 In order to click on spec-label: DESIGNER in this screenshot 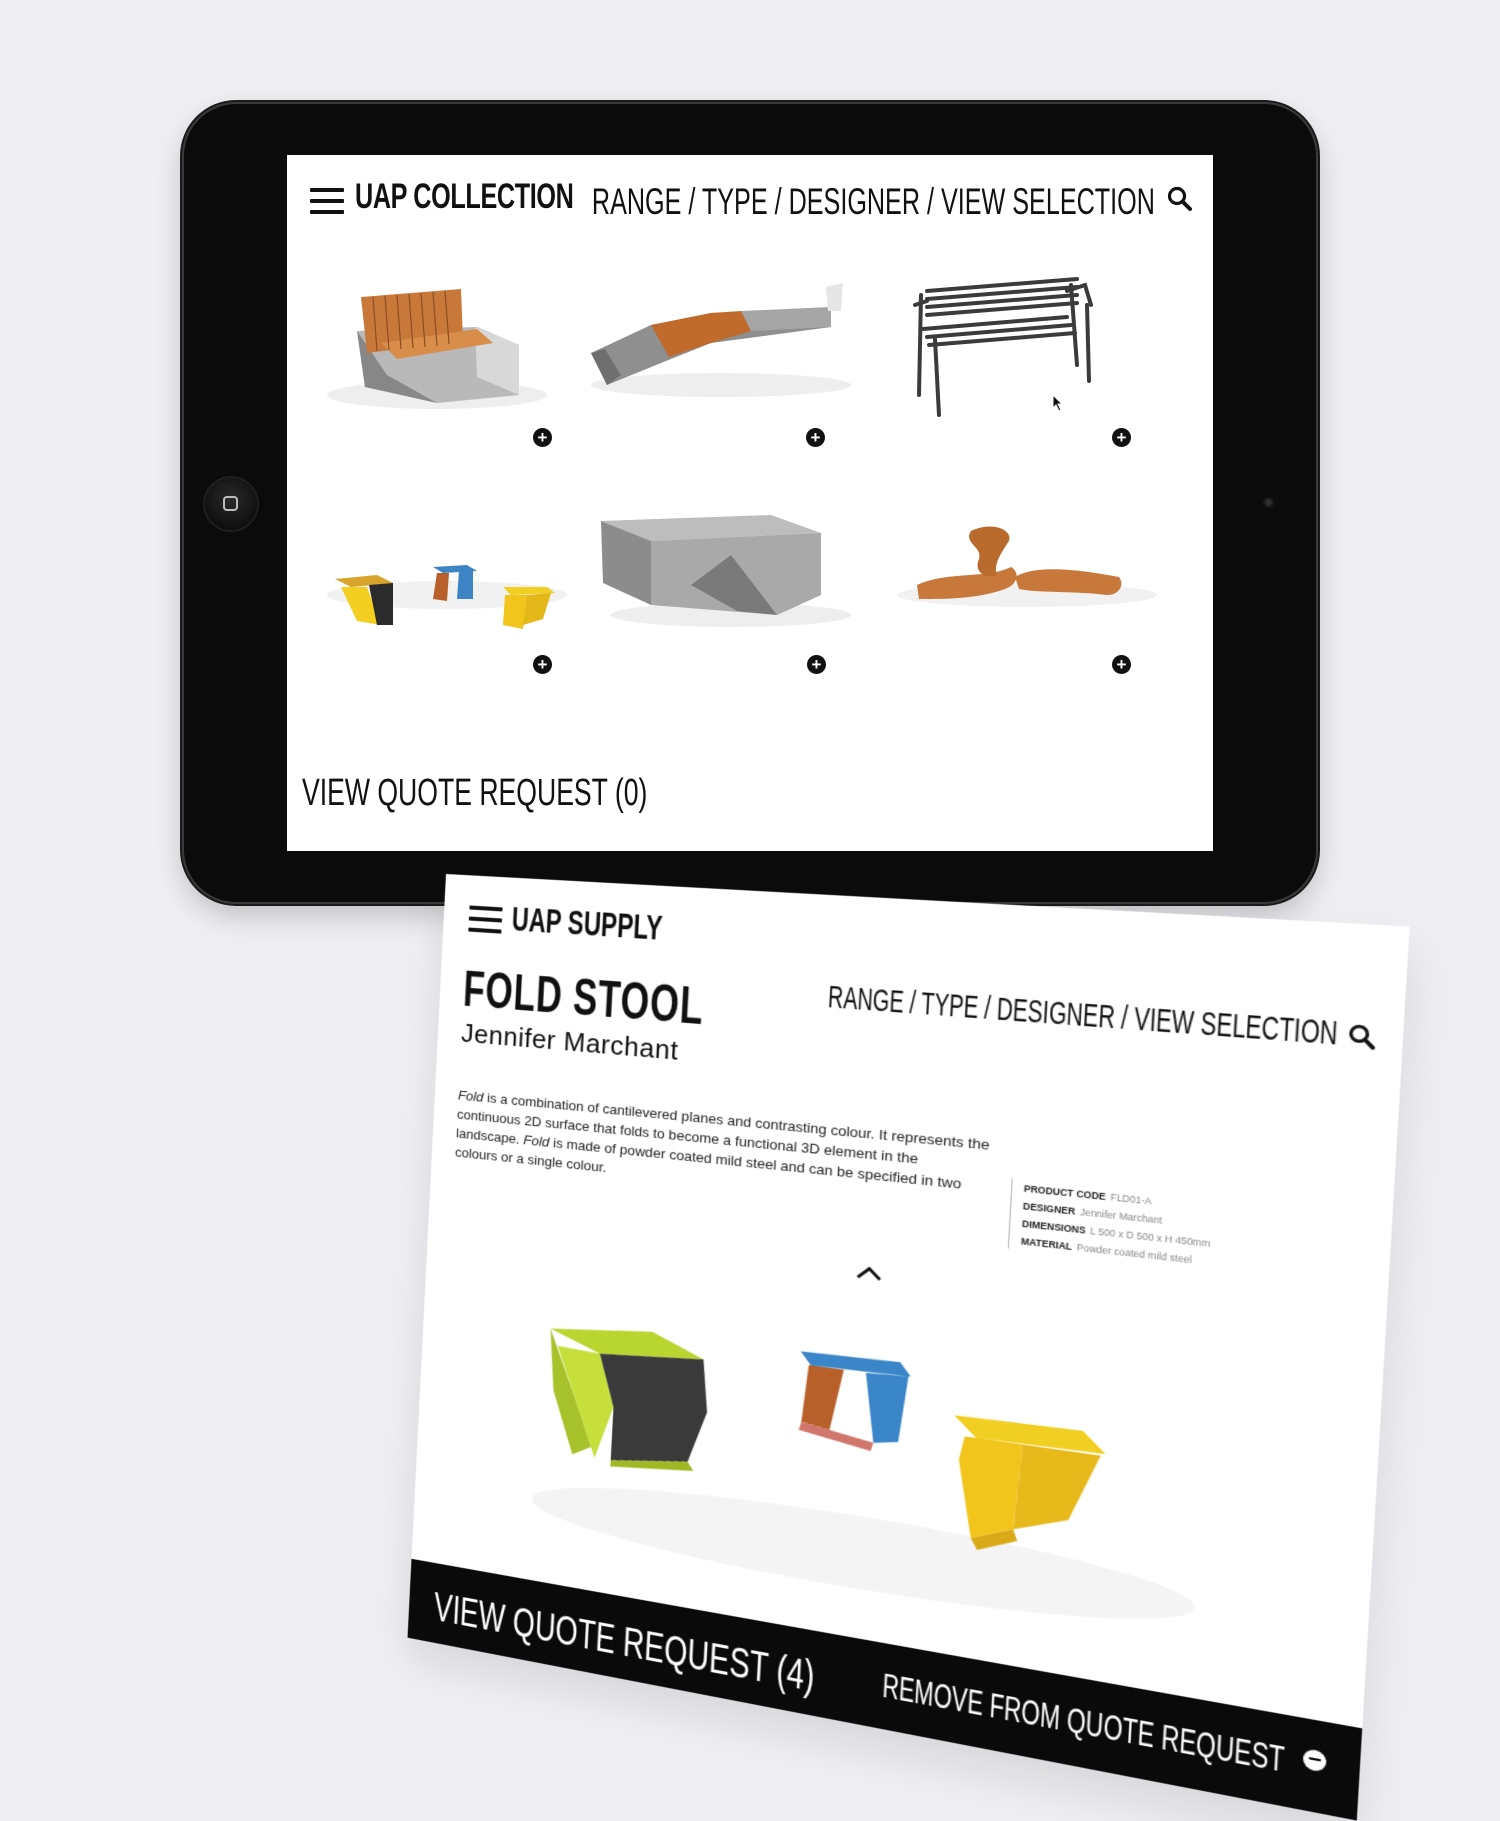, I will do `click(1049, 1208)`.